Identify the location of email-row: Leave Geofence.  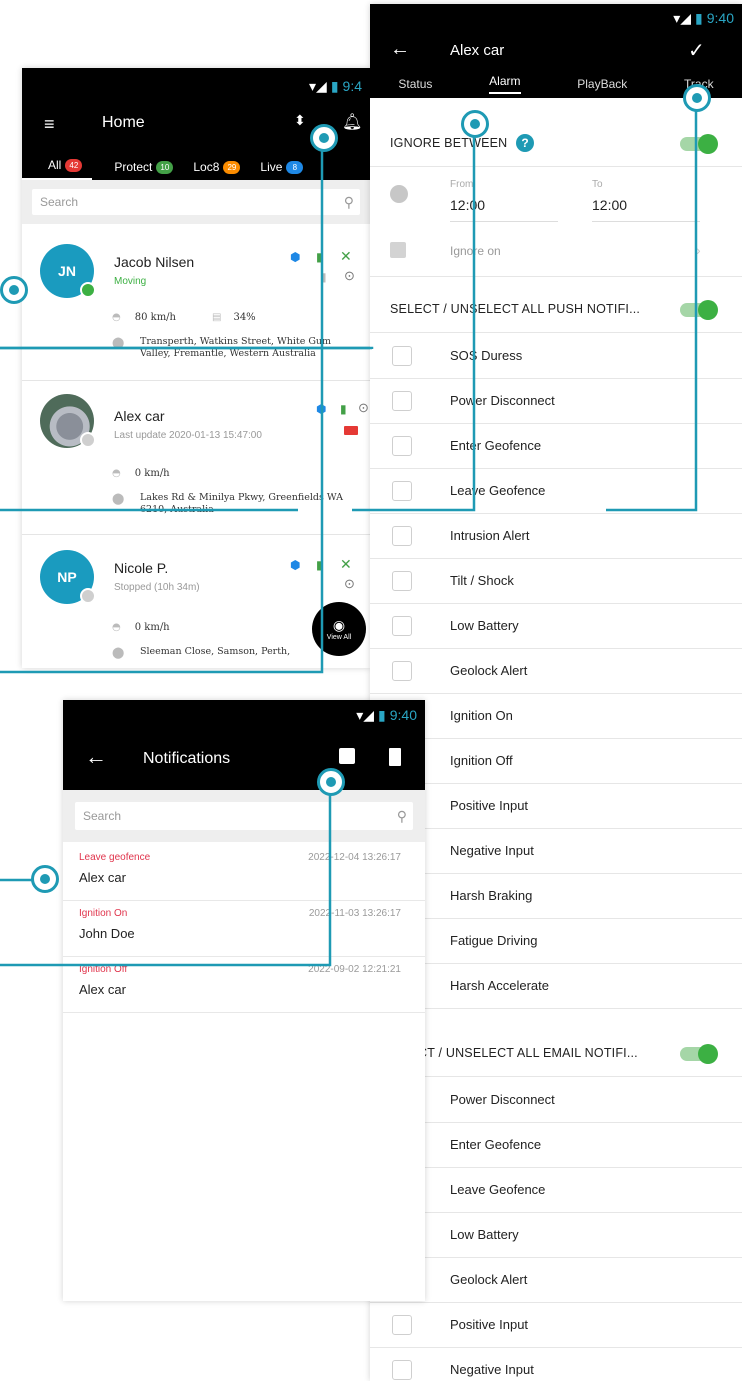
(556, 1190).